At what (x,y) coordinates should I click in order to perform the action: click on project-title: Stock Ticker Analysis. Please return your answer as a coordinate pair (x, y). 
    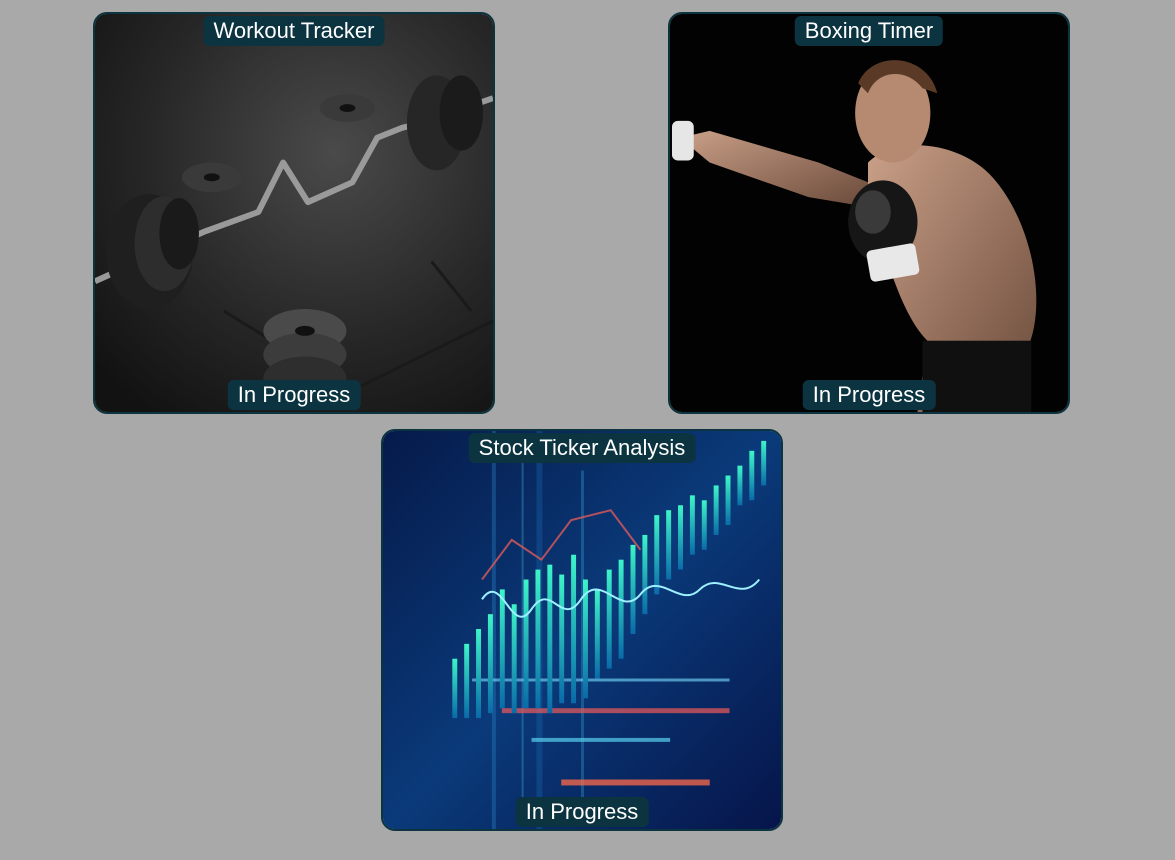
    Looking at the image, I should click on (582, 448).